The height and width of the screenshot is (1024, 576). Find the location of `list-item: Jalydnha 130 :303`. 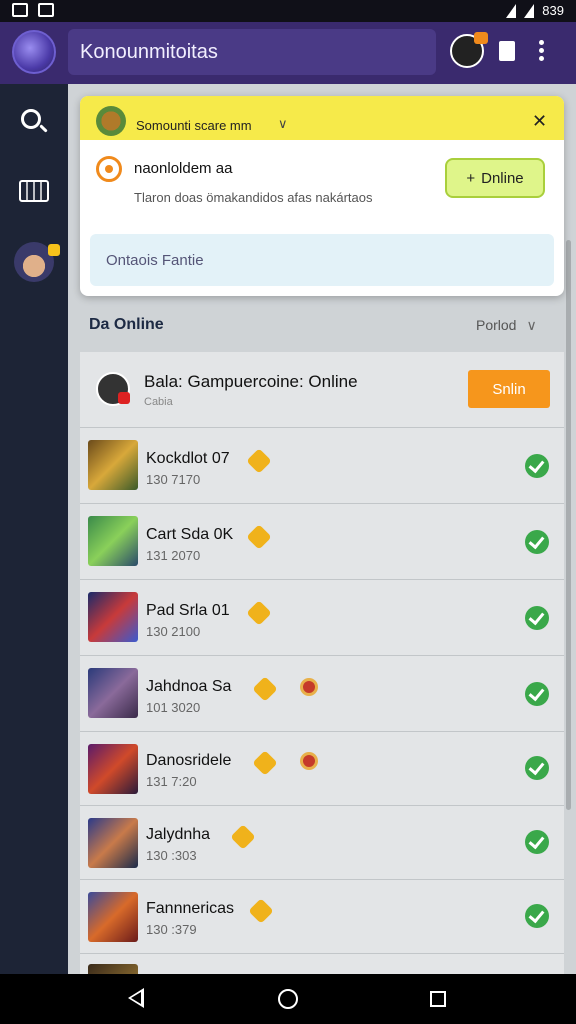

list-item: Jalydnha 130 :303 is located at coordinates (322, 843).